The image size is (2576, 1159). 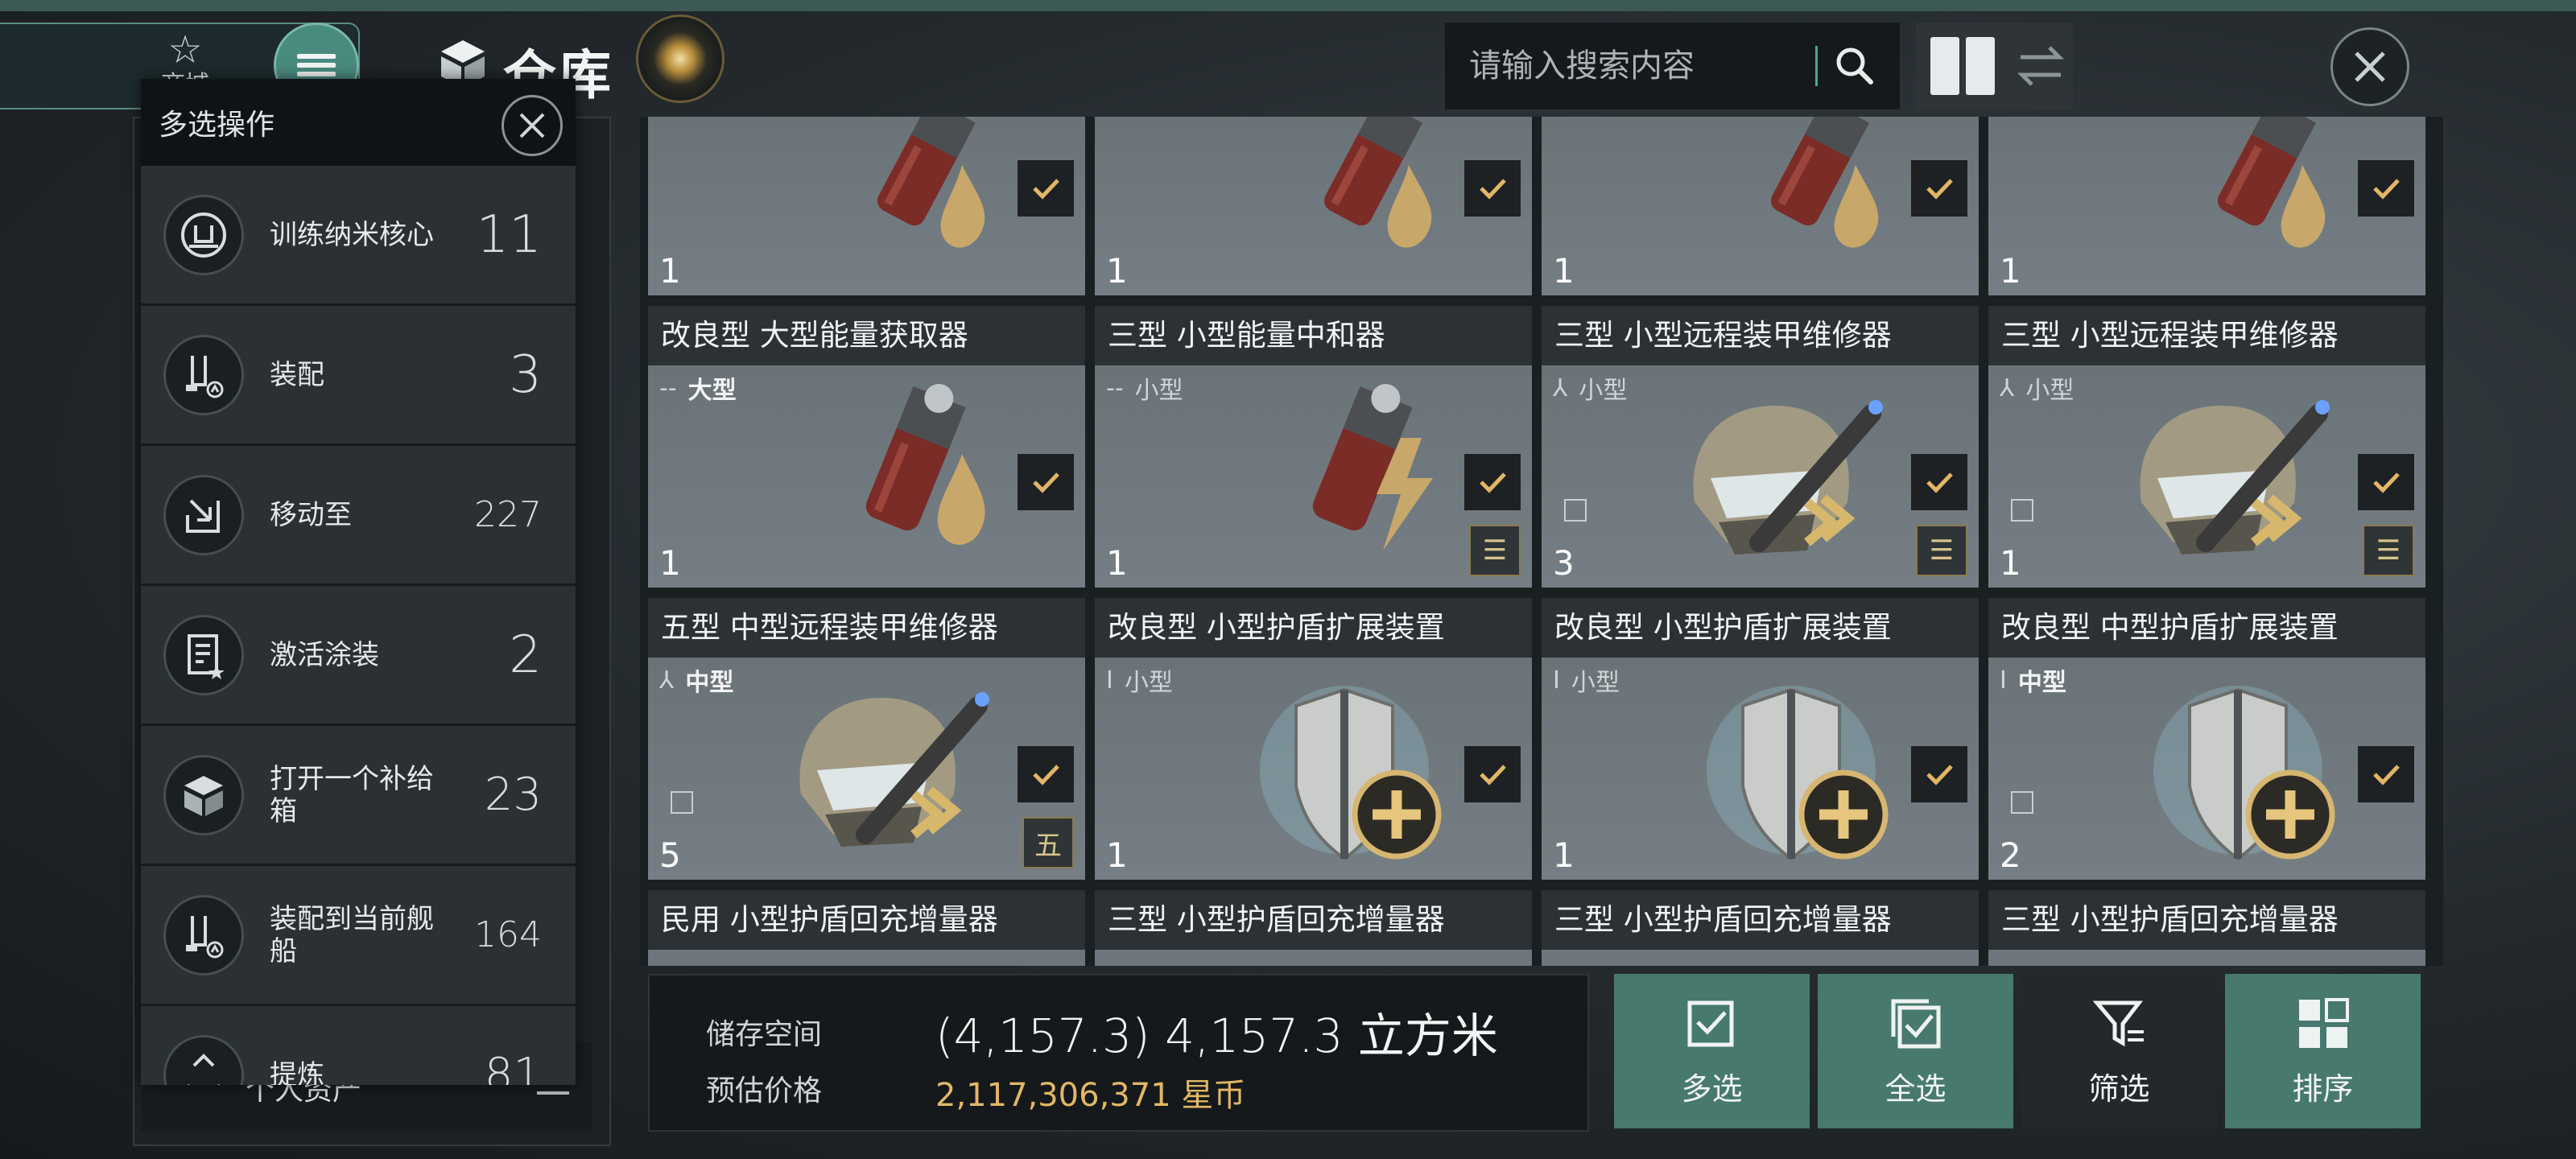 I want to click on item-size: -- 小型, so click(x=1144, y=389).